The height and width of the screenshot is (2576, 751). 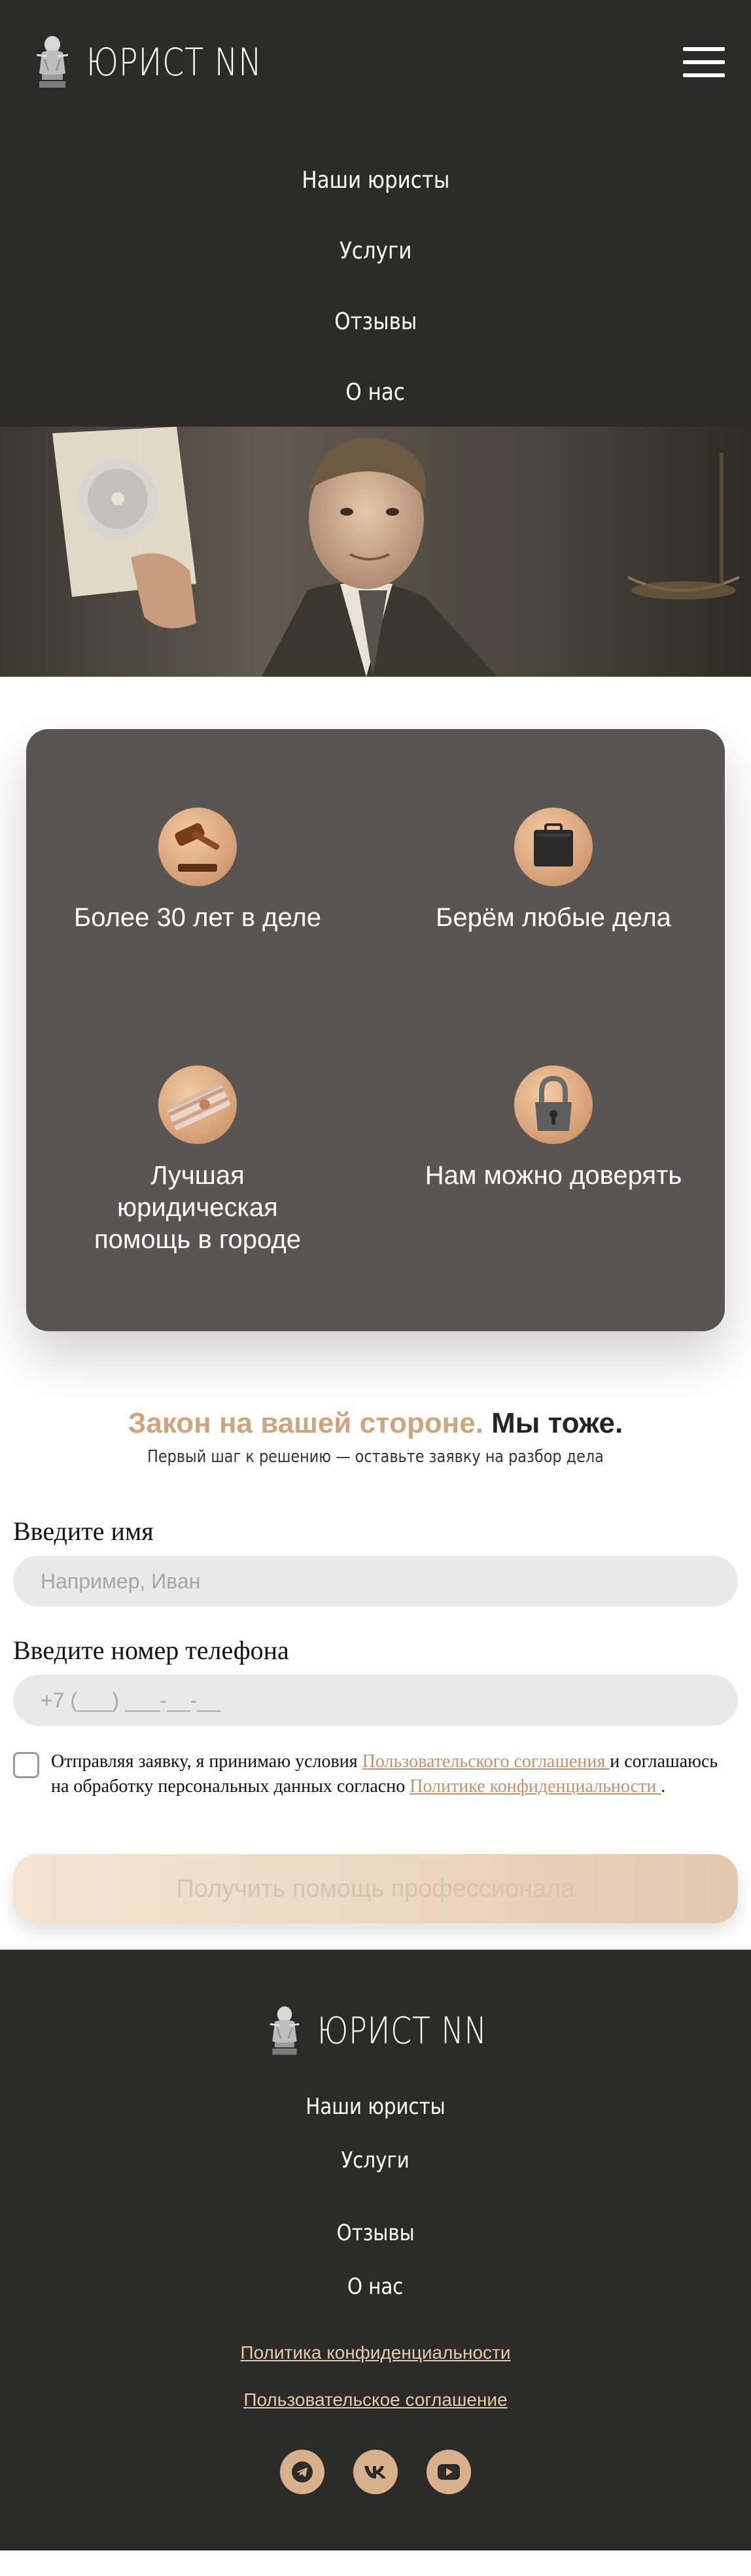 I want to click on footer-nav-about: О нас, so click(x=375, y=2287).